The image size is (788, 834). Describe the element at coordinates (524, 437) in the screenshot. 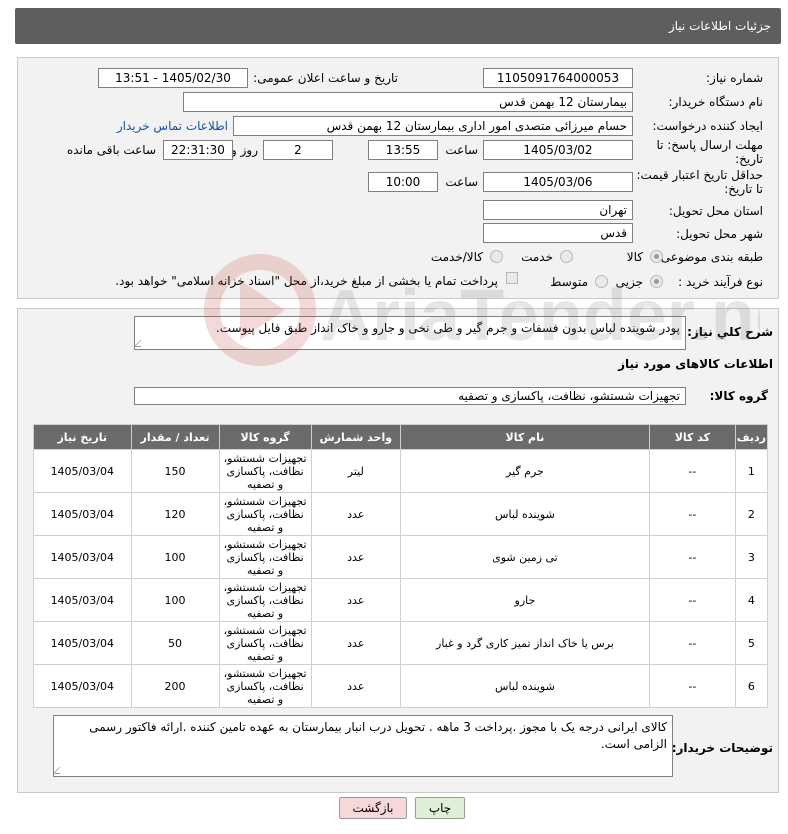

I see `col-name: نام کالا` at that location.